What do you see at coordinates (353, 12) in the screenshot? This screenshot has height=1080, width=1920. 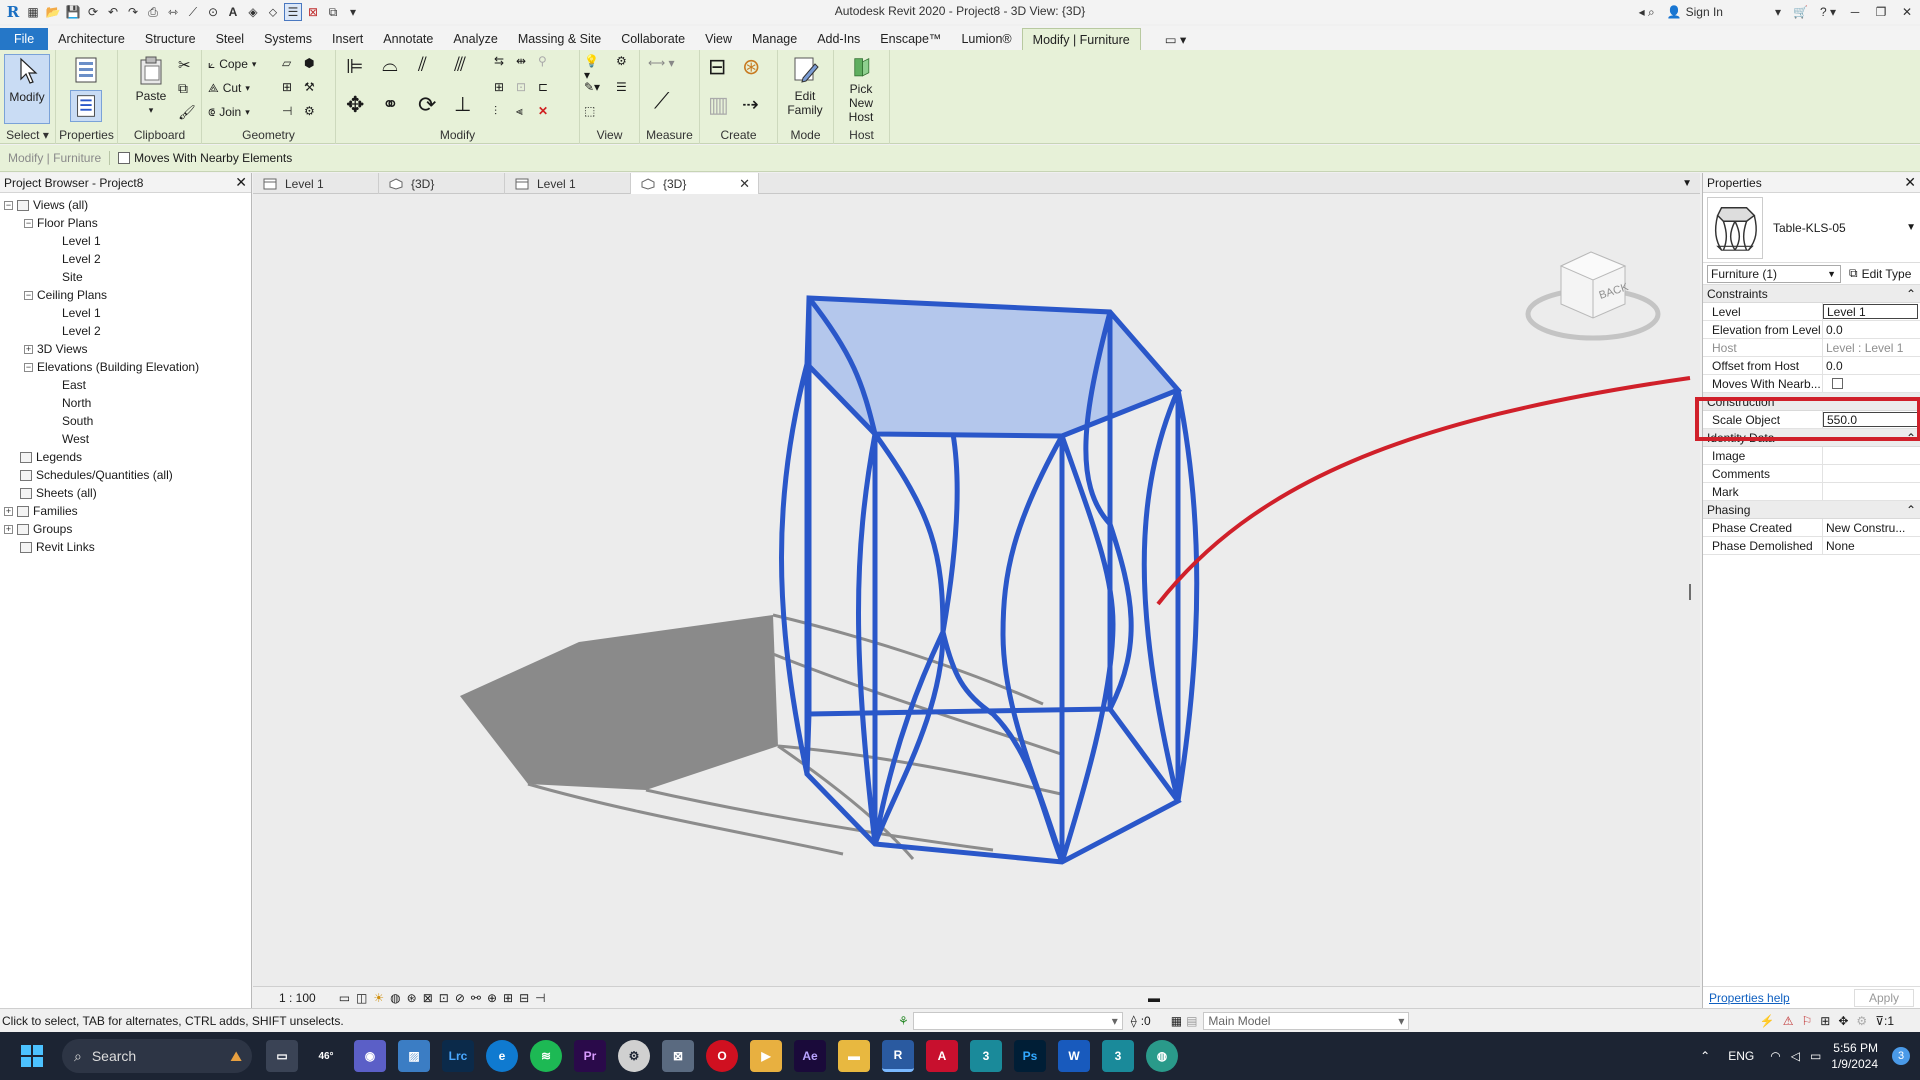 I see `customize-qat-icon: ▾` at bounding box center [353, 12].